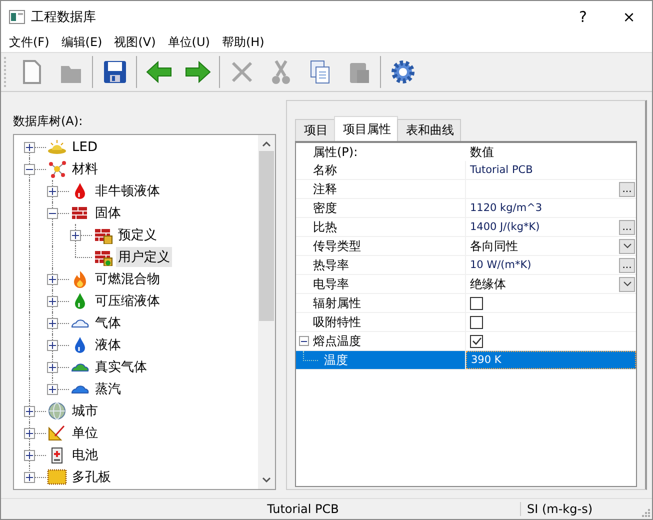  What do you see at coordinates (108, 323) in the screenshot?
I see `tree-item: 气体` at bounding box center [108, 323].